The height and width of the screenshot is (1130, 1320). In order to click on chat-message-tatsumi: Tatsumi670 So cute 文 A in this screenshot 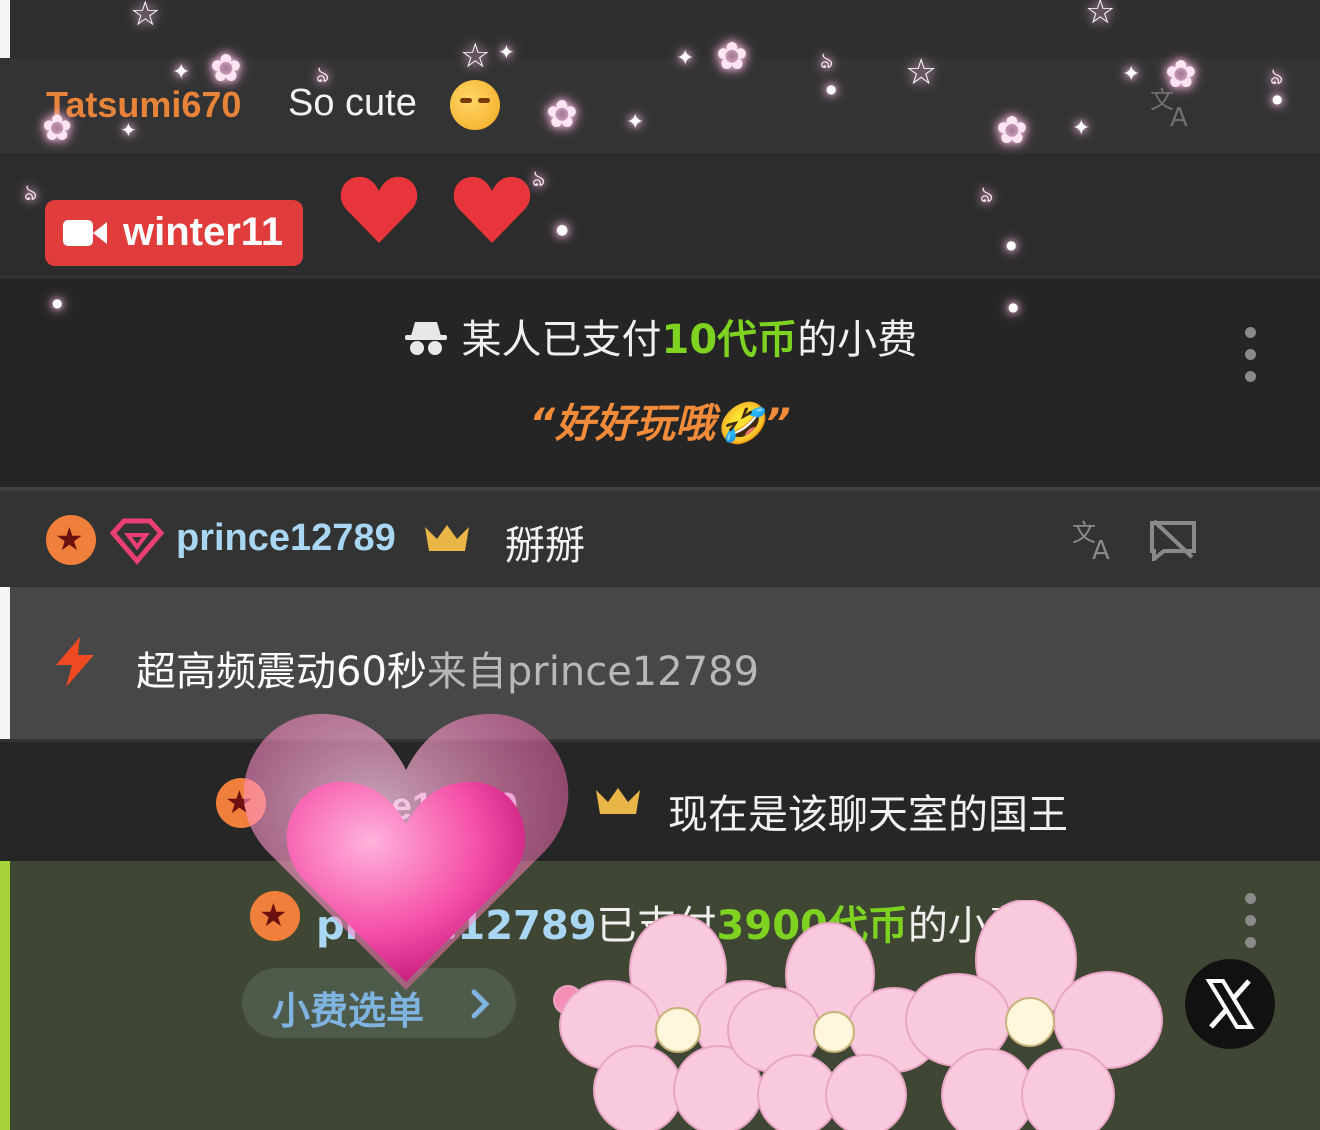, I will do `click(660, 105)`.